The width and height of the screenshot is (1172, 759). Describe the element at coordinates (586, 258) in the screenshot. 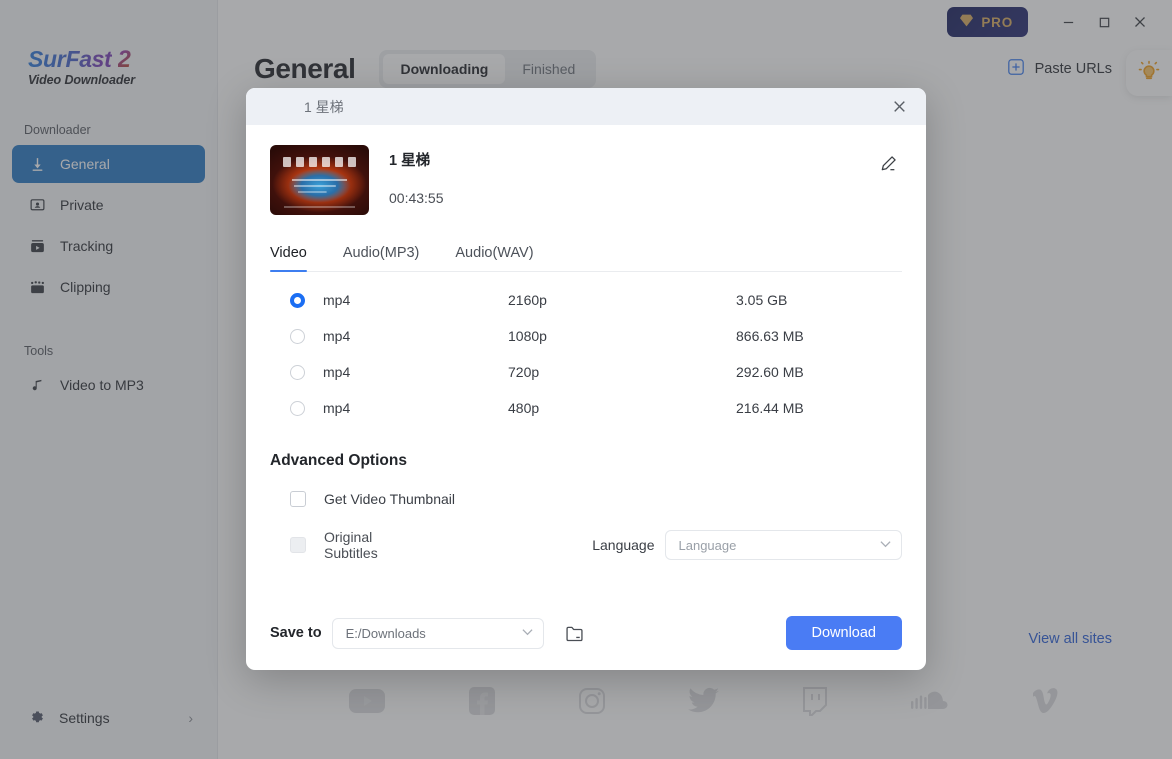

I see `format-tabs: Video Audio(MP3) Audio(WAV)` at that location.